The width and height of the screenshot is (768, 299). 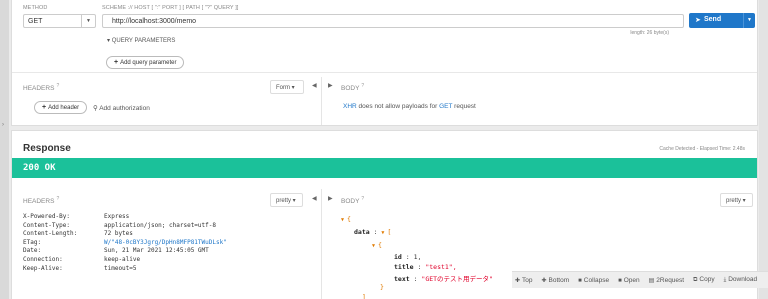 I want to click on left-collapse-strip: ›, so click(x=4, y=149).